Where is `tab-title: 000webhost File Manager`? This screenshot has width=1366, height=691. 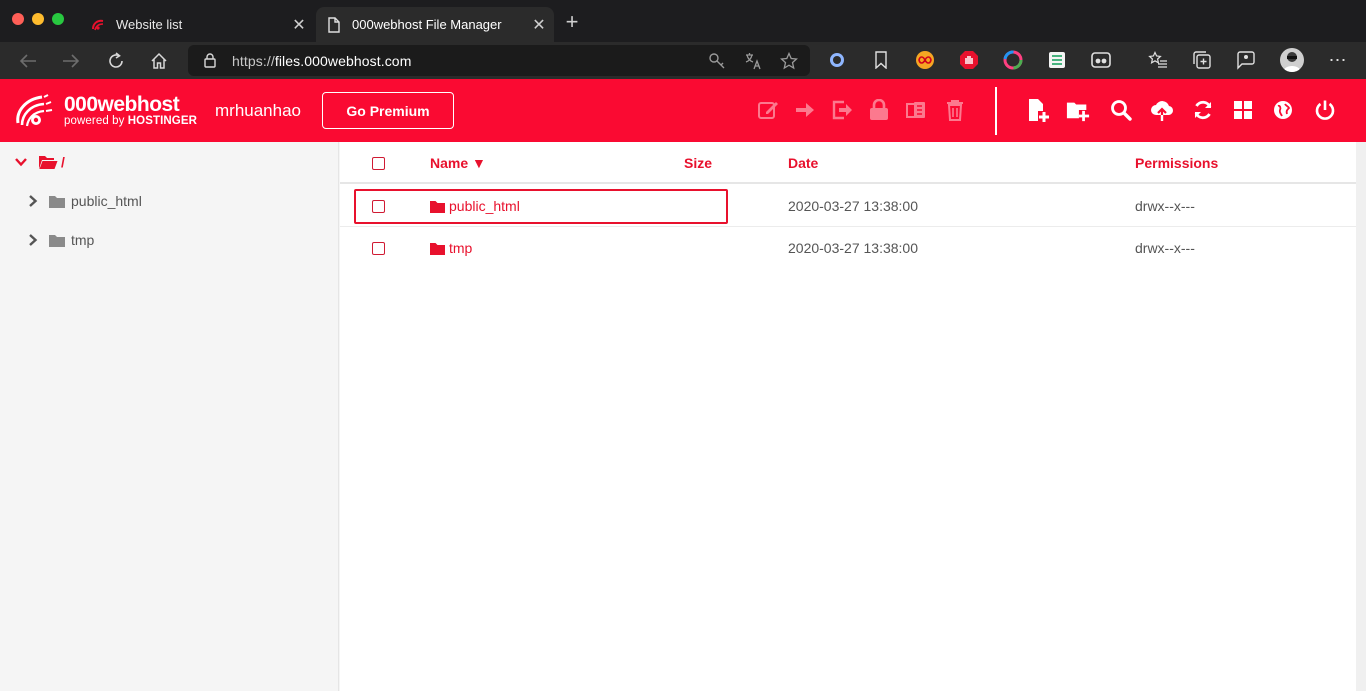
tab-title: 000webhost File Manager is located at coordinates (427, 24).